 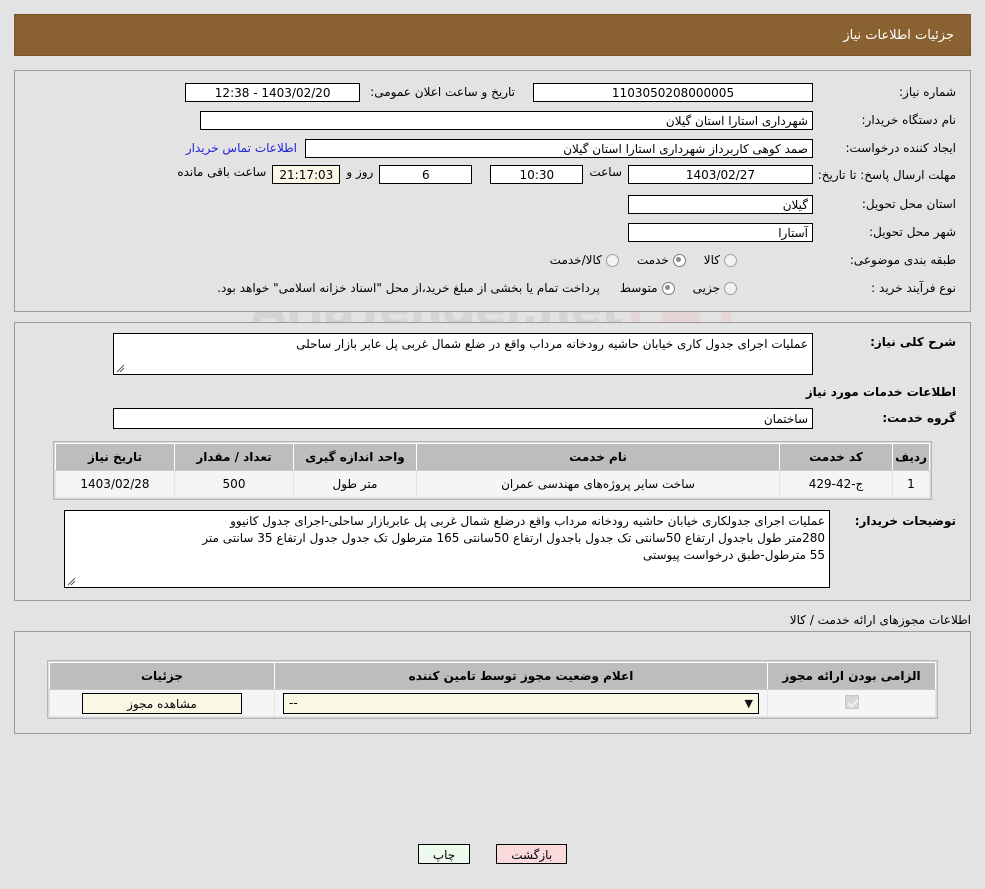 I want to click on radio-process-jozei-label: جزیی, so click(x=706, y=288).